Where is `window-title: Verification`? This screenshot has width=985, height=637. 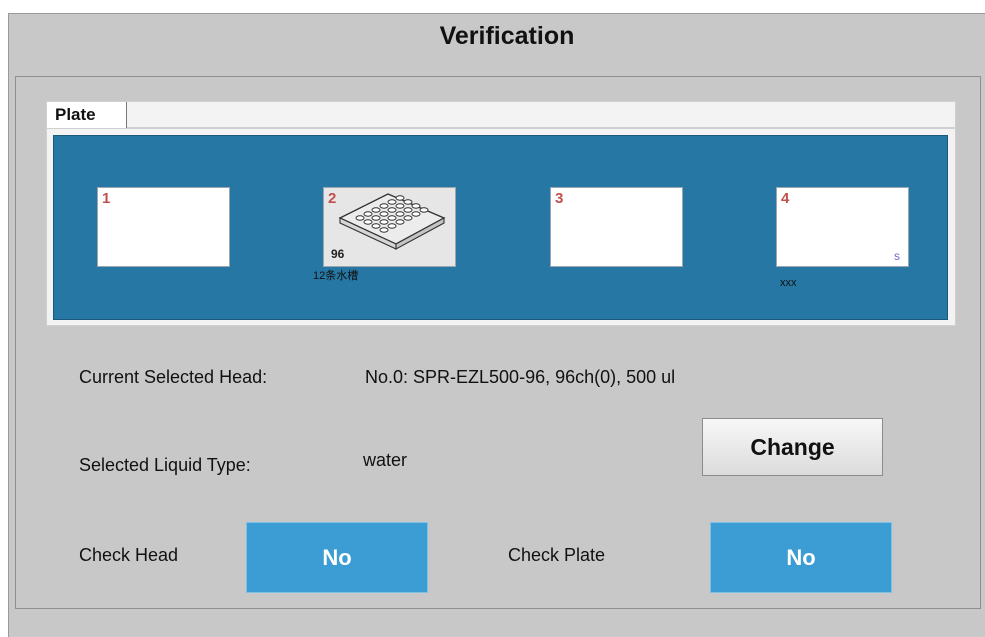
window-title: Verification is located at coordinates (507, 36).